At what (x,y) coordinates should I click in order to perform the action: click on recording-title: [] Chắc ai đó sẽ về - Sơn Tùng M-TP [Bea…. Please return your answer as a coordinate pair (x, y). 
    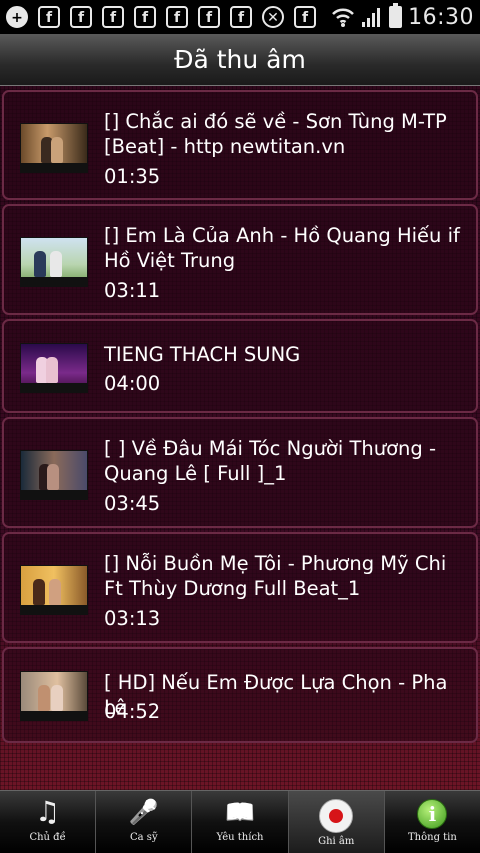
    Looking at the image, I should click on (275, 134).